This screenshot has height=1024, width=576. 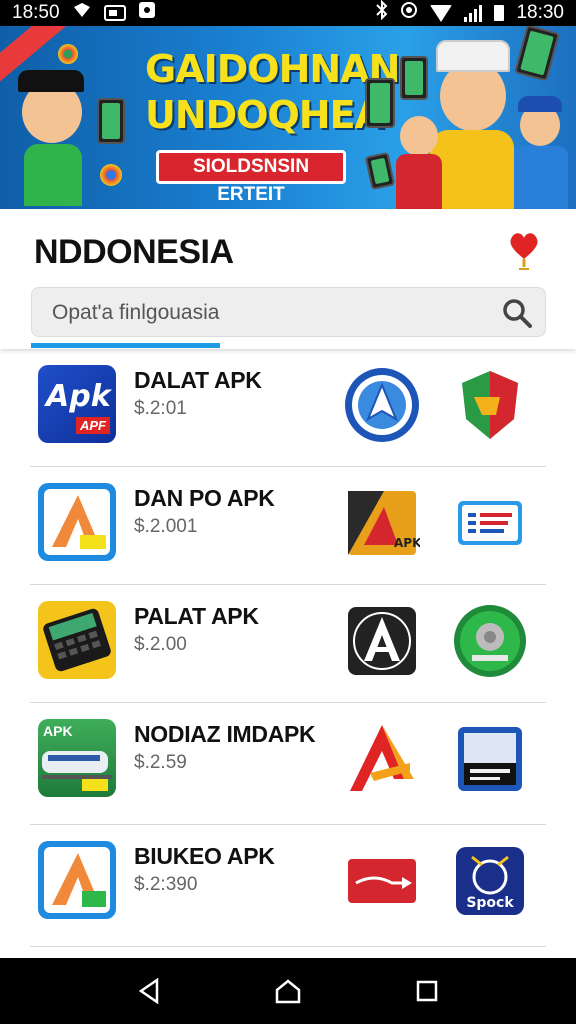 What do you see at coordinates (288, 312) in the screenshot?
I see `search-input: Opat'a finlgouasia` at bounding box center [288, 312].